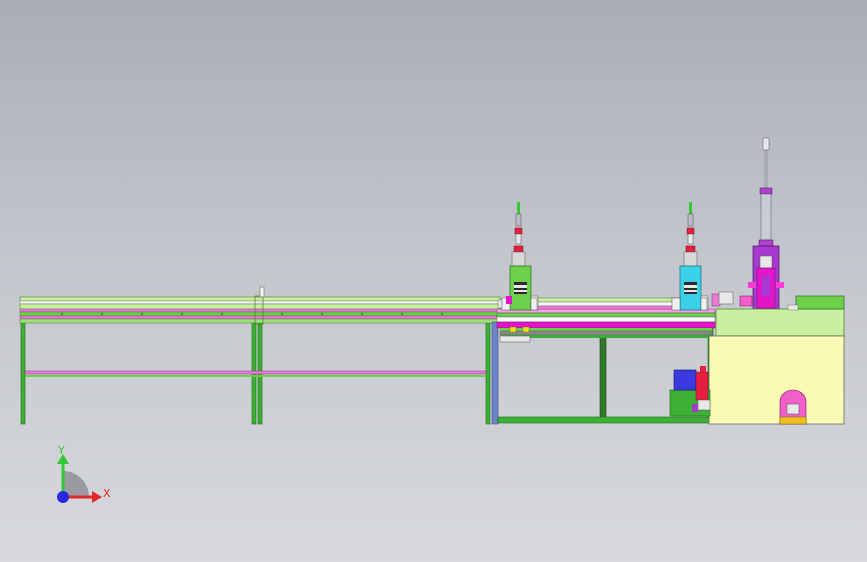 The height and width of the screenshot is (562, 867). I want to click on y-axis-label: Y, so click(61, 450).